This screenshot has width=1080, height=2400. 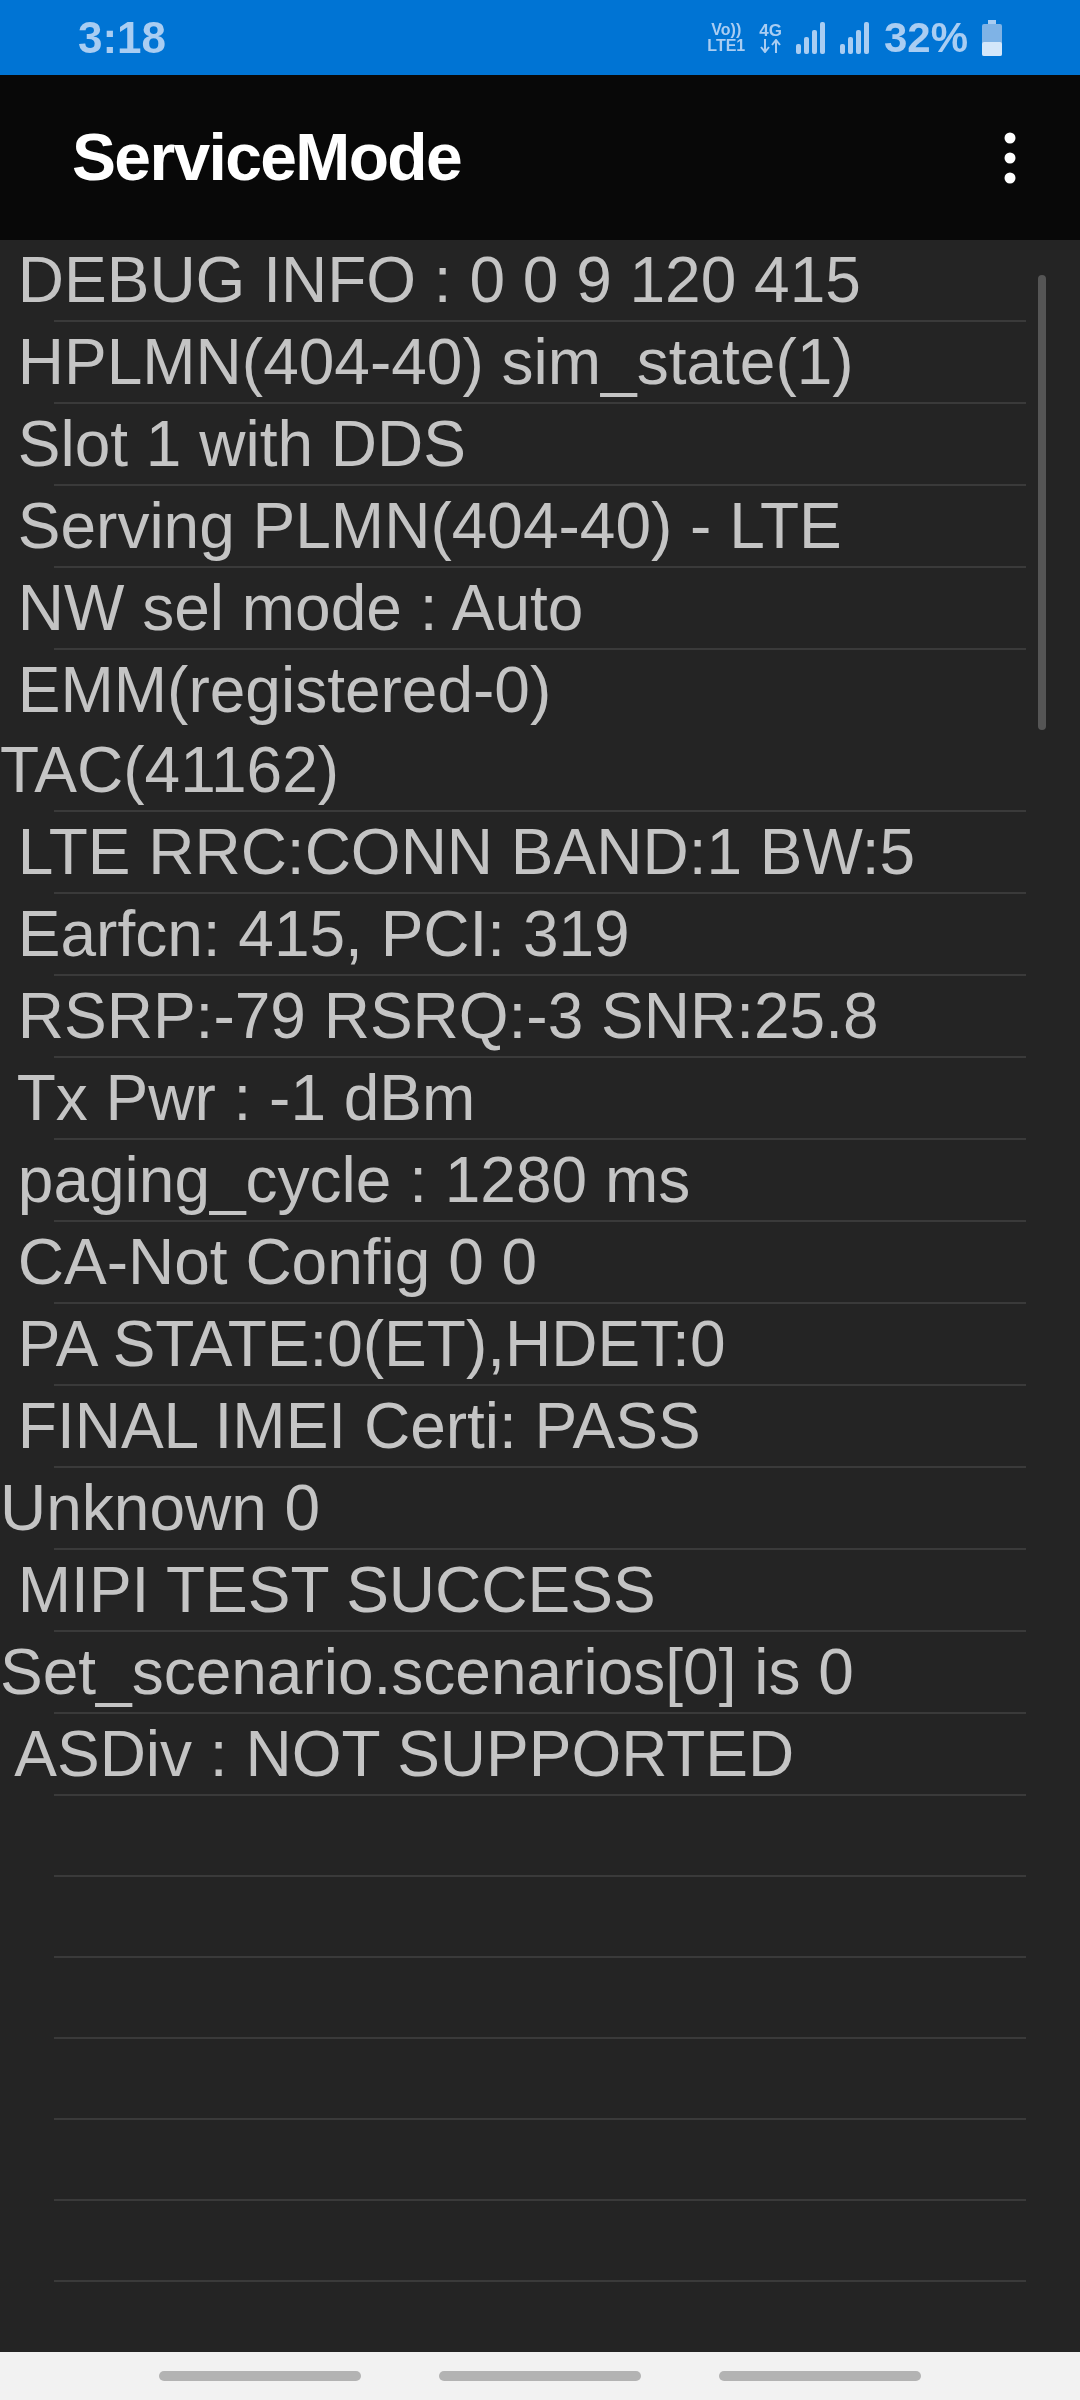 I want to click on more-options-icon, so click(x=1010, y=157).